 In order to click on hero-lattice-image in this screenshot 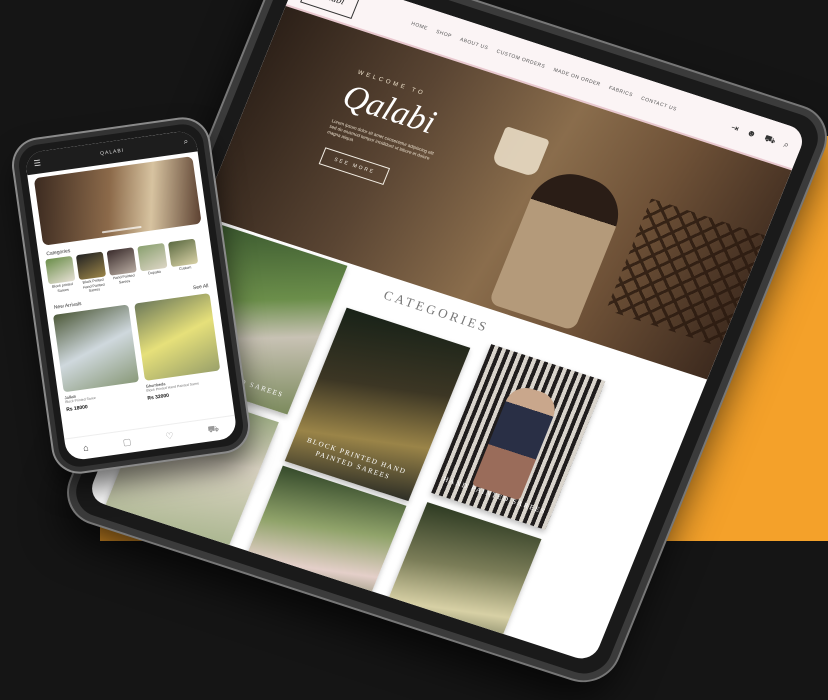, I will do `click(686, 273)`.